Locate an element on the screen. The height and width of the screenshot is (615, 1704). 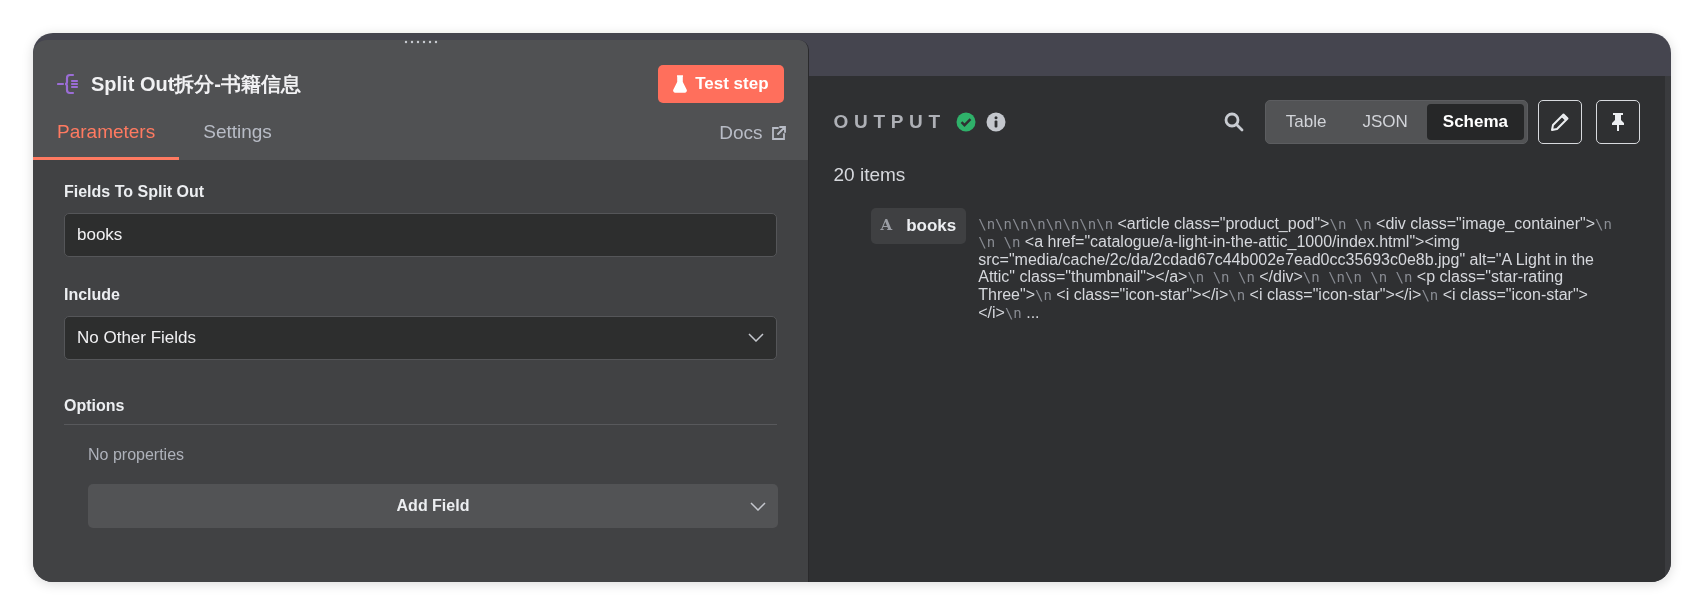
empty-text: No properties is located at coordinates (137, 454).